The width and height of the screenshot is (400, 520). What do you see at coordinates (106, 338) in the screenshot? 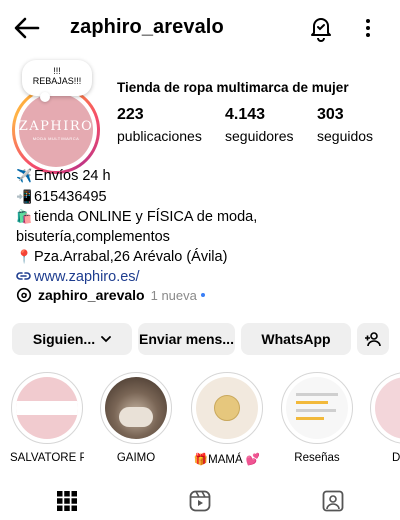
I see `chevron-down-icon` at bounding box center [106, 338].